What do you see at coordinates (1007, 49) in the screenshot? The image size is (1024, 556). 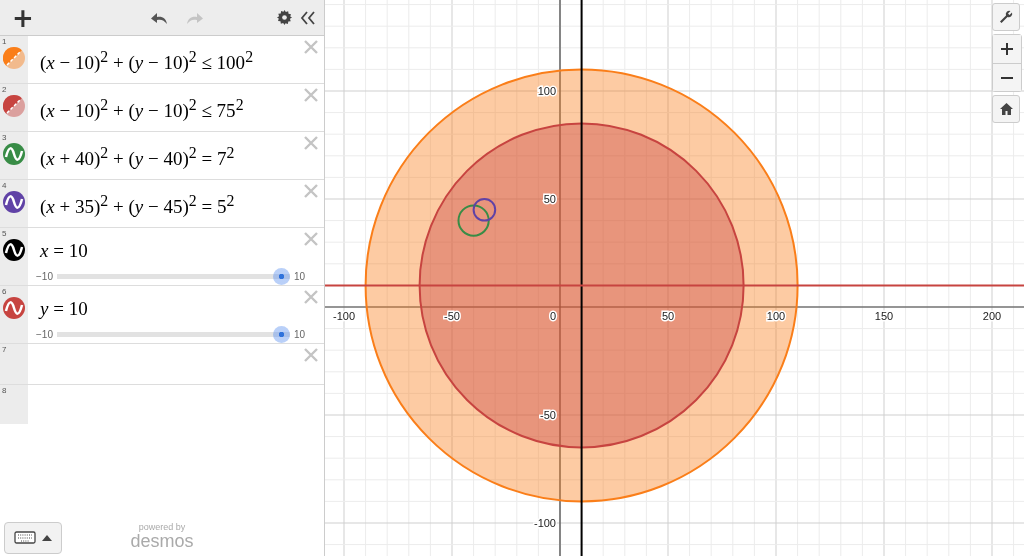 I see `plus-icon` at bounding box center [1007, 49].